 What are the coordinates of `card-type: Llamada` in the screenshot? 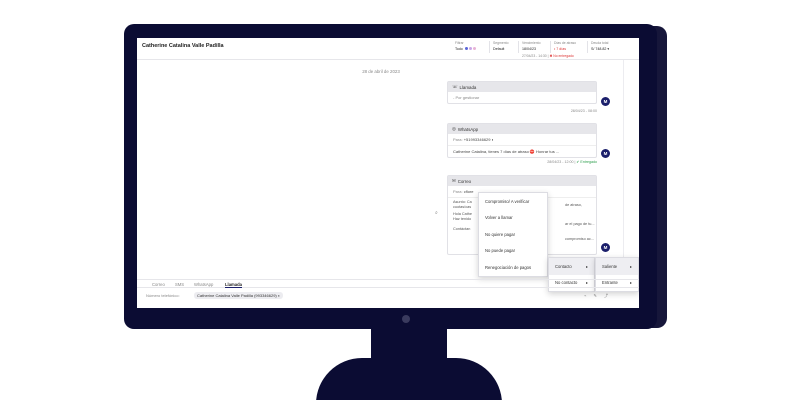 It's located at (468, 87).